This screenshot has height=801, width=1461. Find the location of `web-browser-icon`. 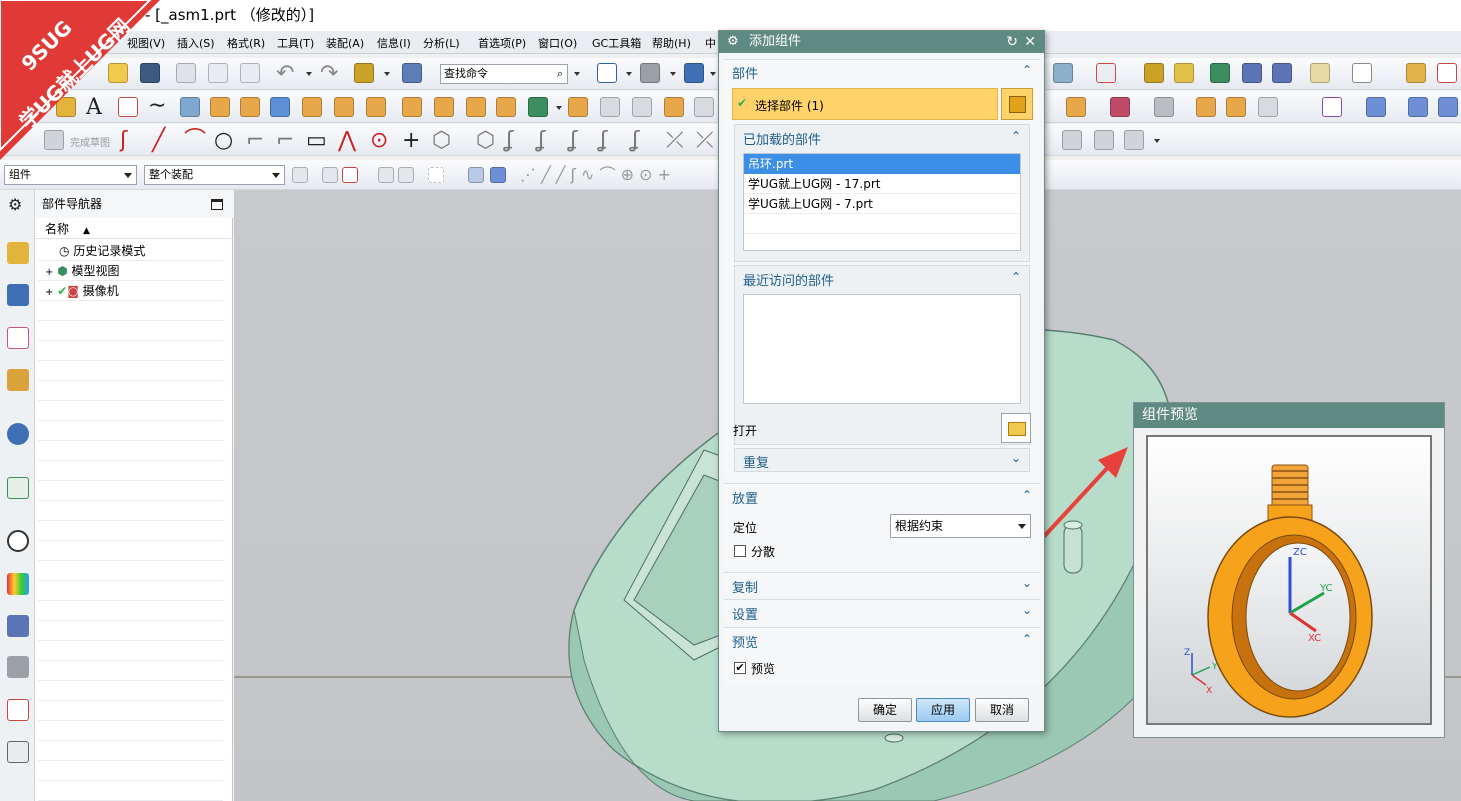

web-browser-icon is located at coordinates (18, 434).